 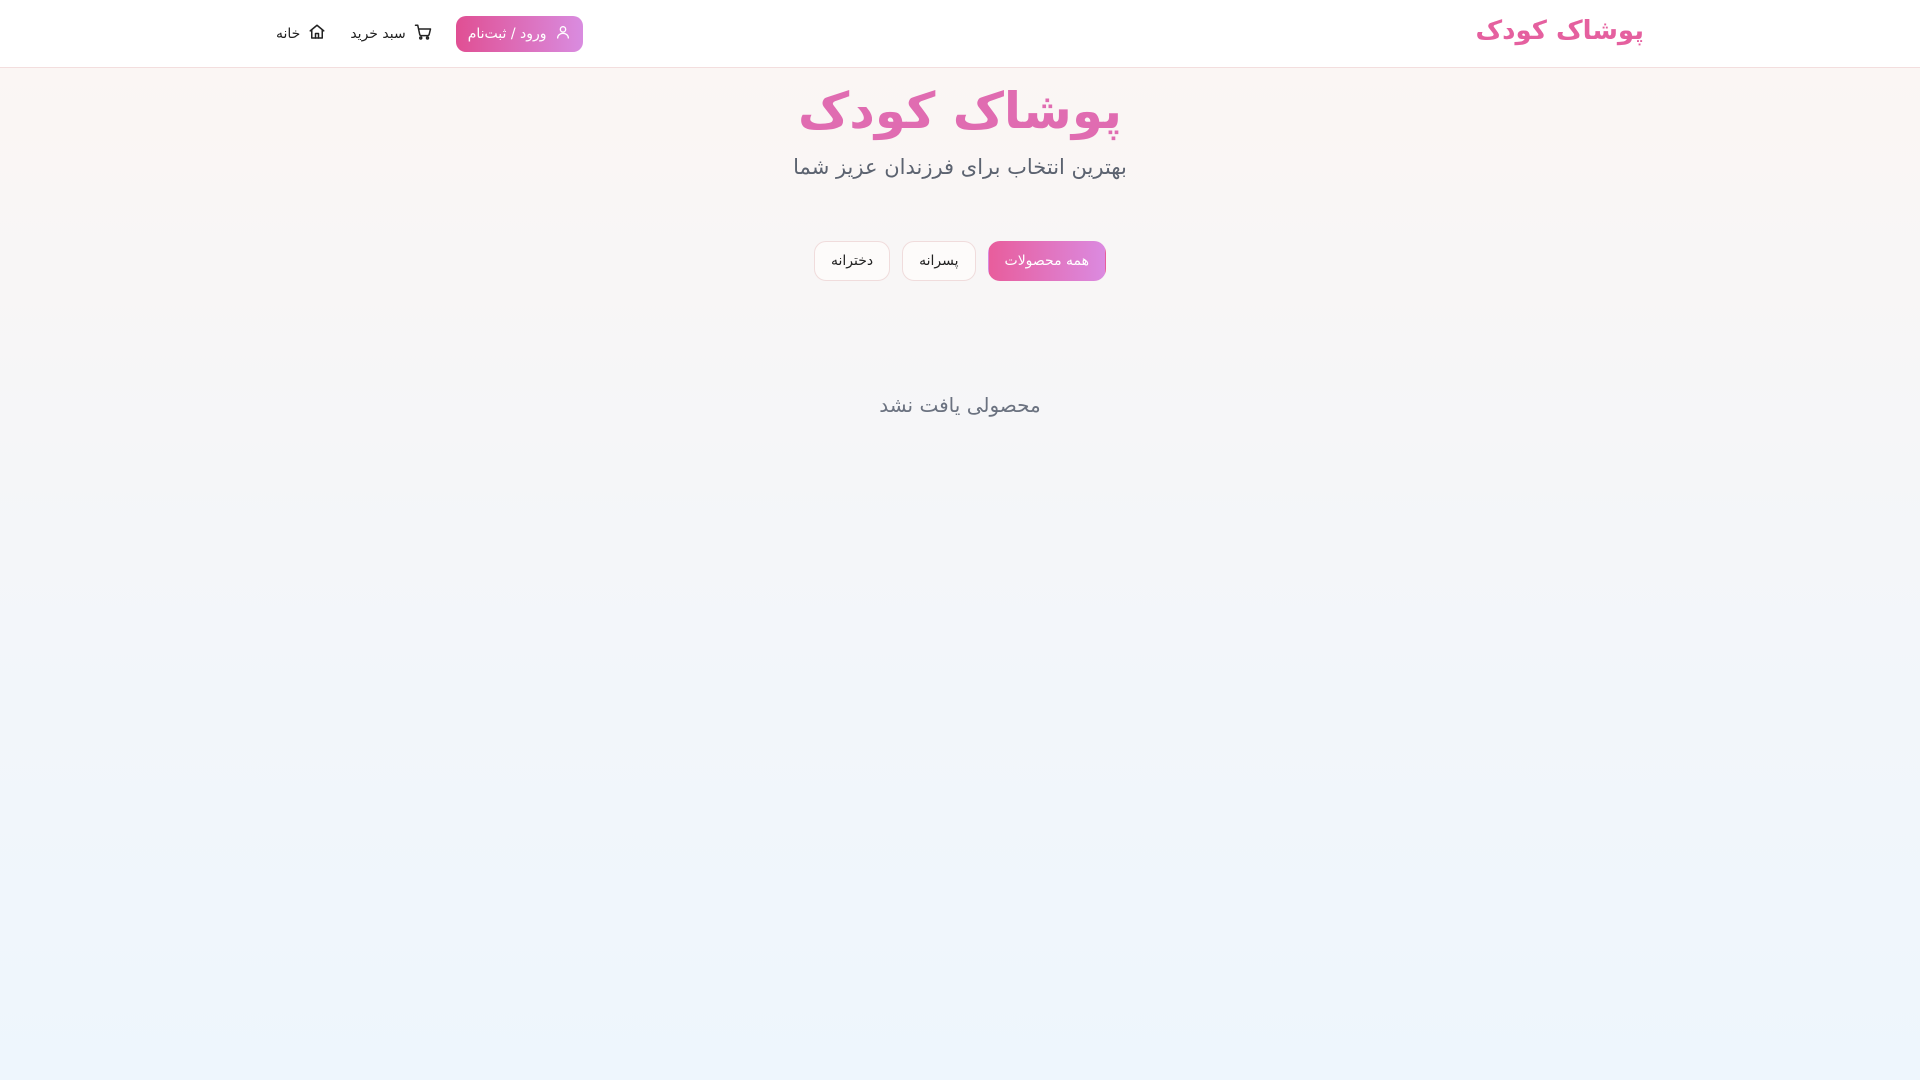 I want to click on filter-girls: دخترانه, so click(x=852, y=261).